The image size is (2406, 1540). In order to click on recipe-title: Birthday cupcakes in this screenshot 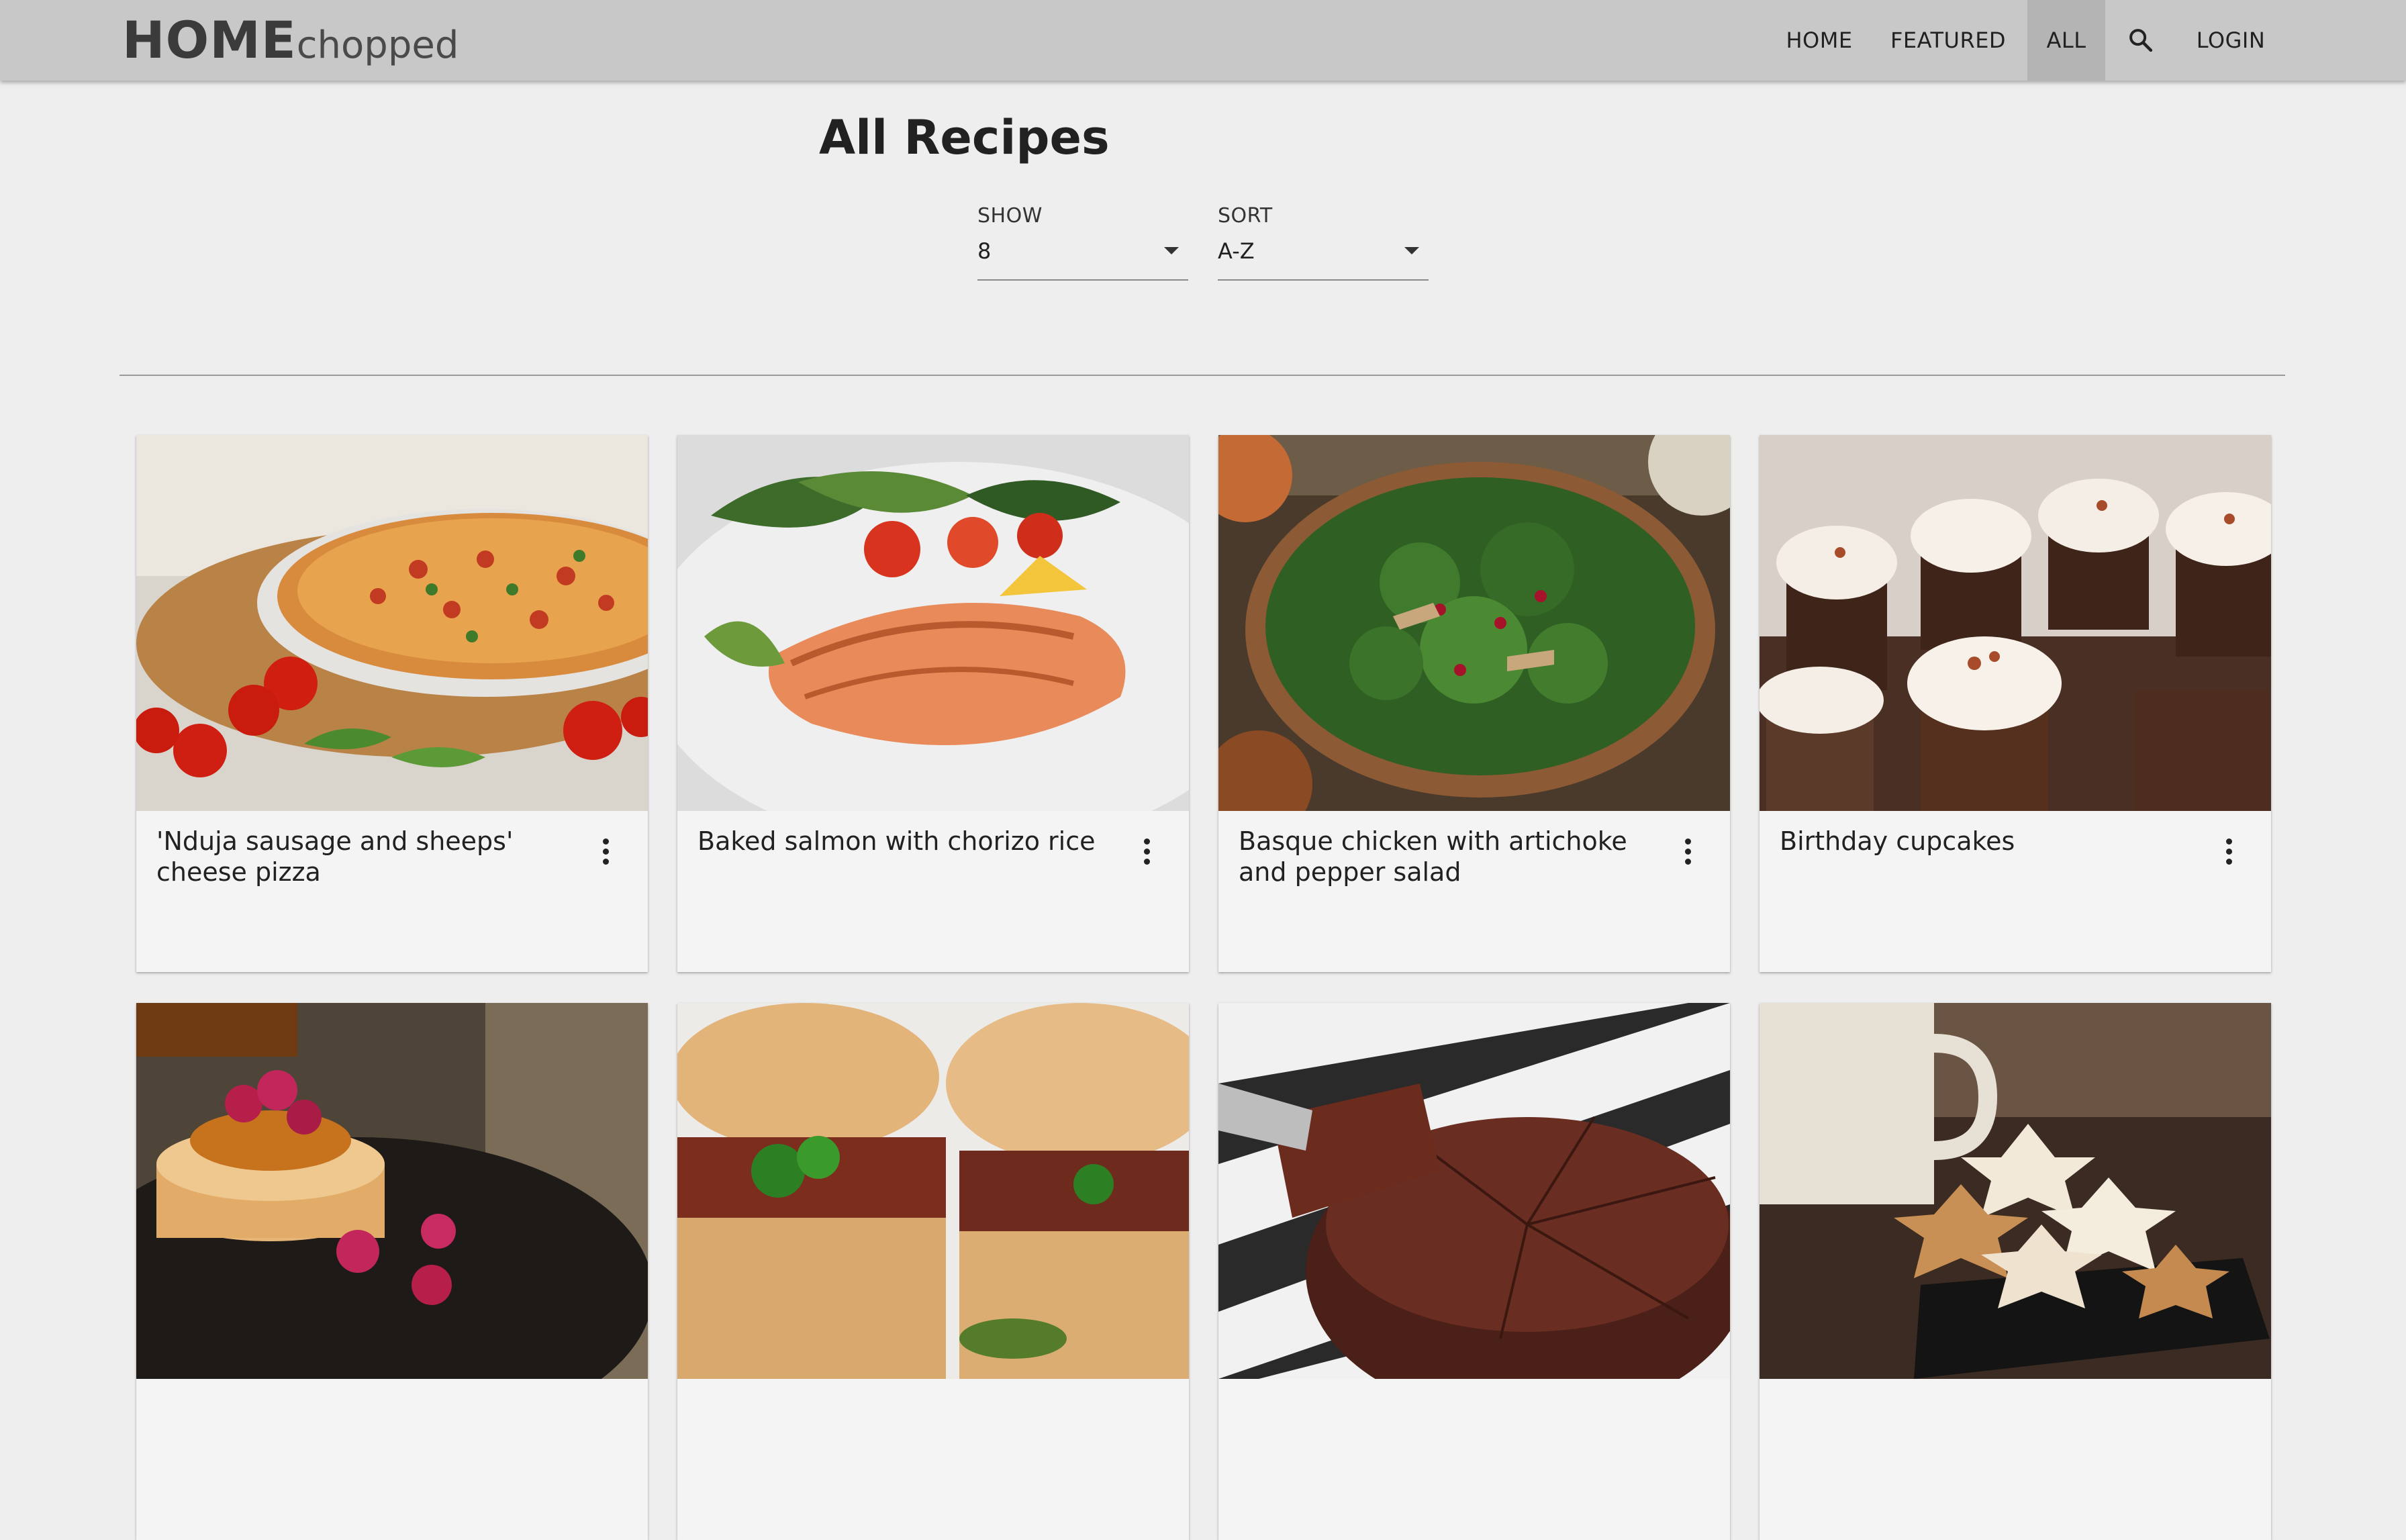, I will do `click(1898, 841)`.